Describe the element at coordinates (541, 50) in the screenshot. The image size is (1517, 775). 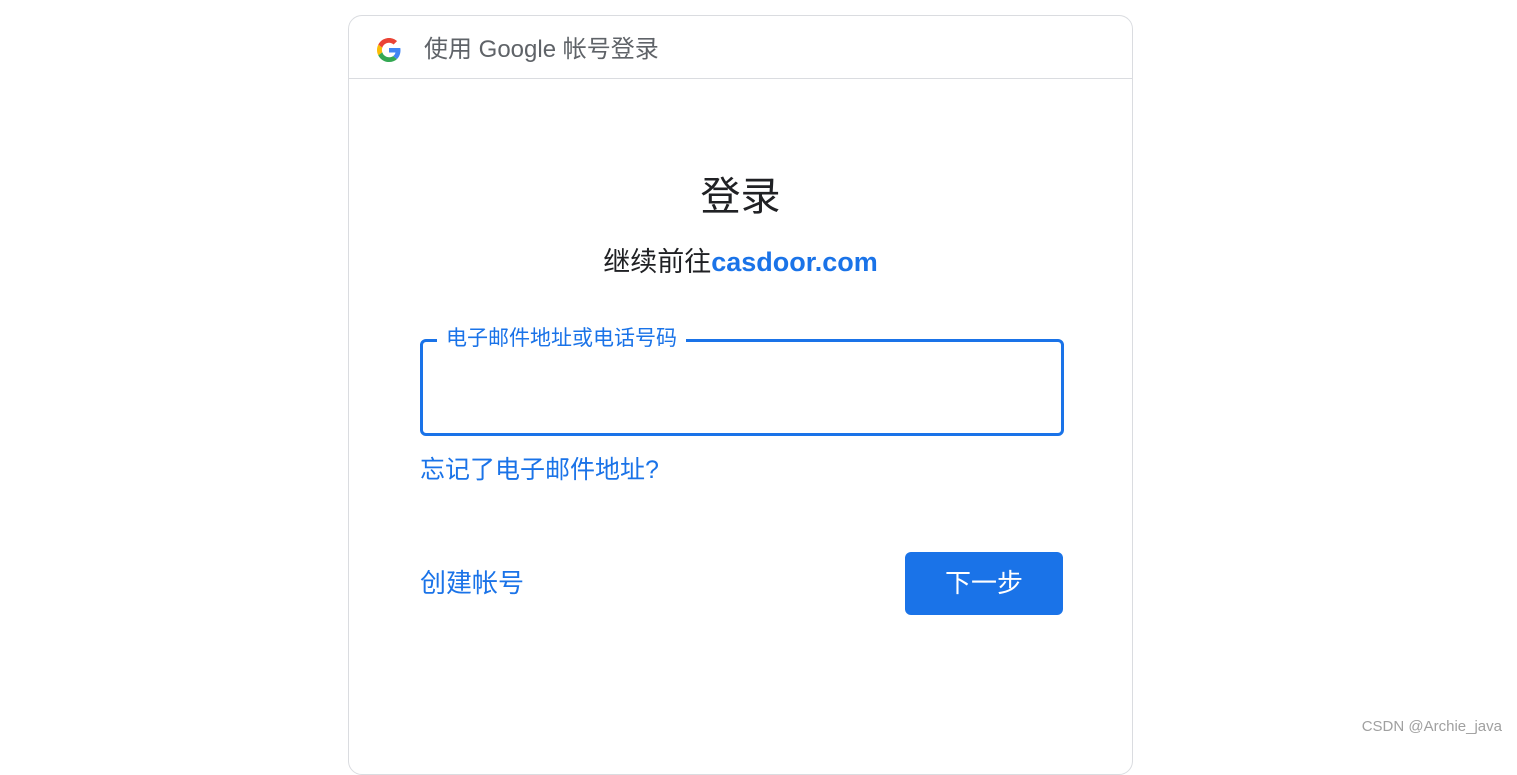
I see `header-title: 使用 Google 帐号登录` at that location.